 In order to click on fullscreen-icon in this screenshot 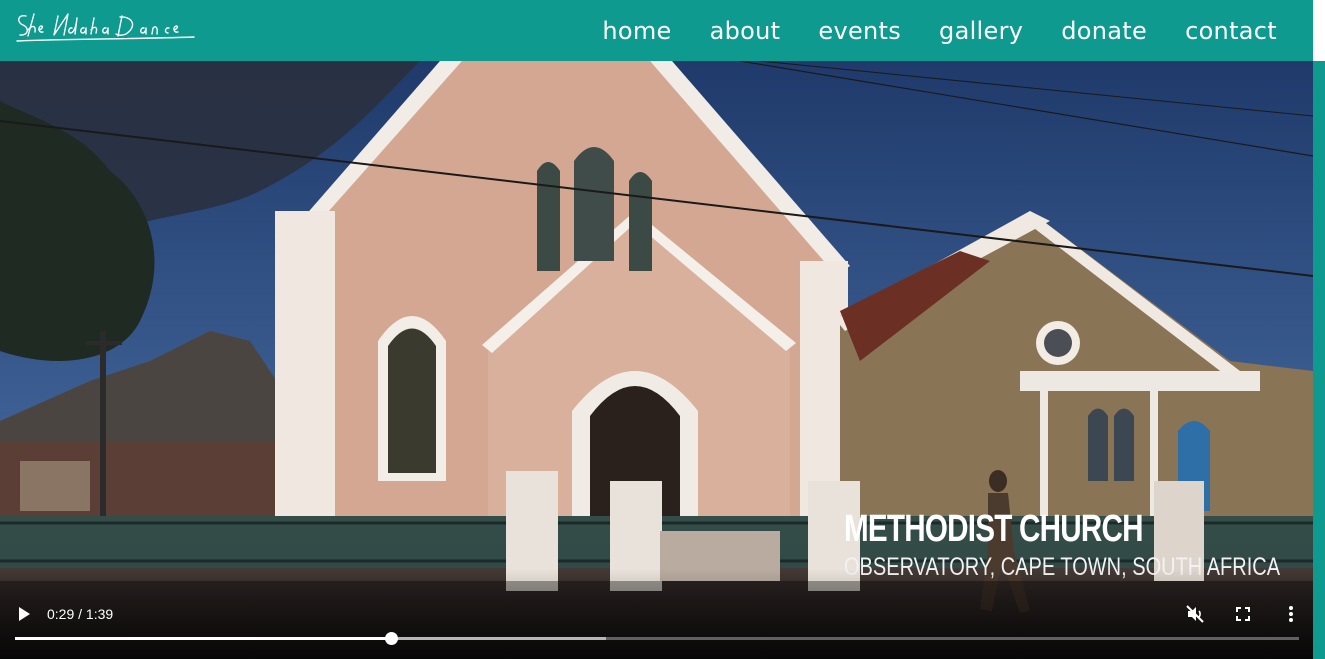, I will do `click(1243, 614)`.